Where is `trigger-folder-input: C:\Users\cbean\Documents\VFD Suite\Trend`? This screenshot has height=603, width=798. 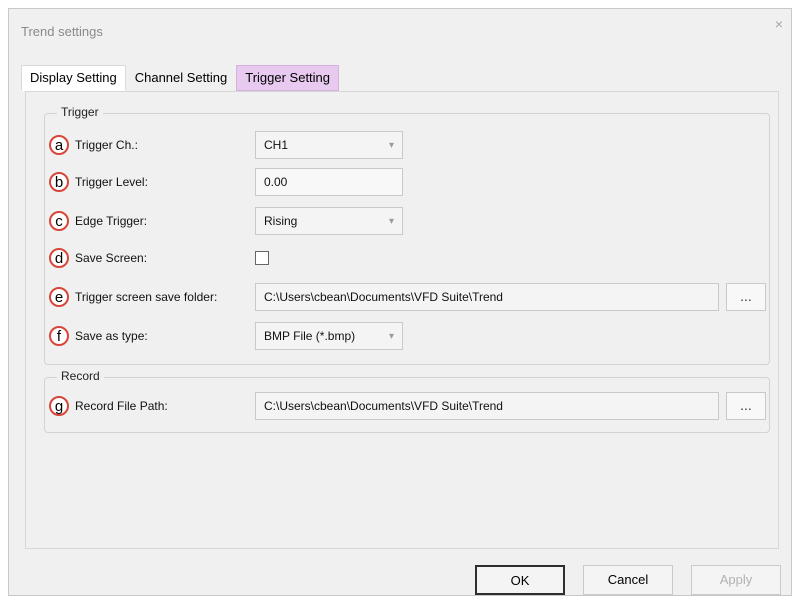
trigger-folder-input: C:\Users\cbean\Documents\VFD Suite\Trend is located at coordinates (487, 297).